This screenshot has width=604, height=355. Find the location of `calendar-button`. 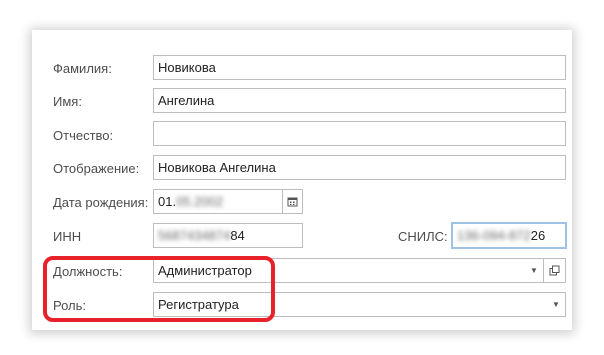

calendar-button is located at coordinates (292, 201).